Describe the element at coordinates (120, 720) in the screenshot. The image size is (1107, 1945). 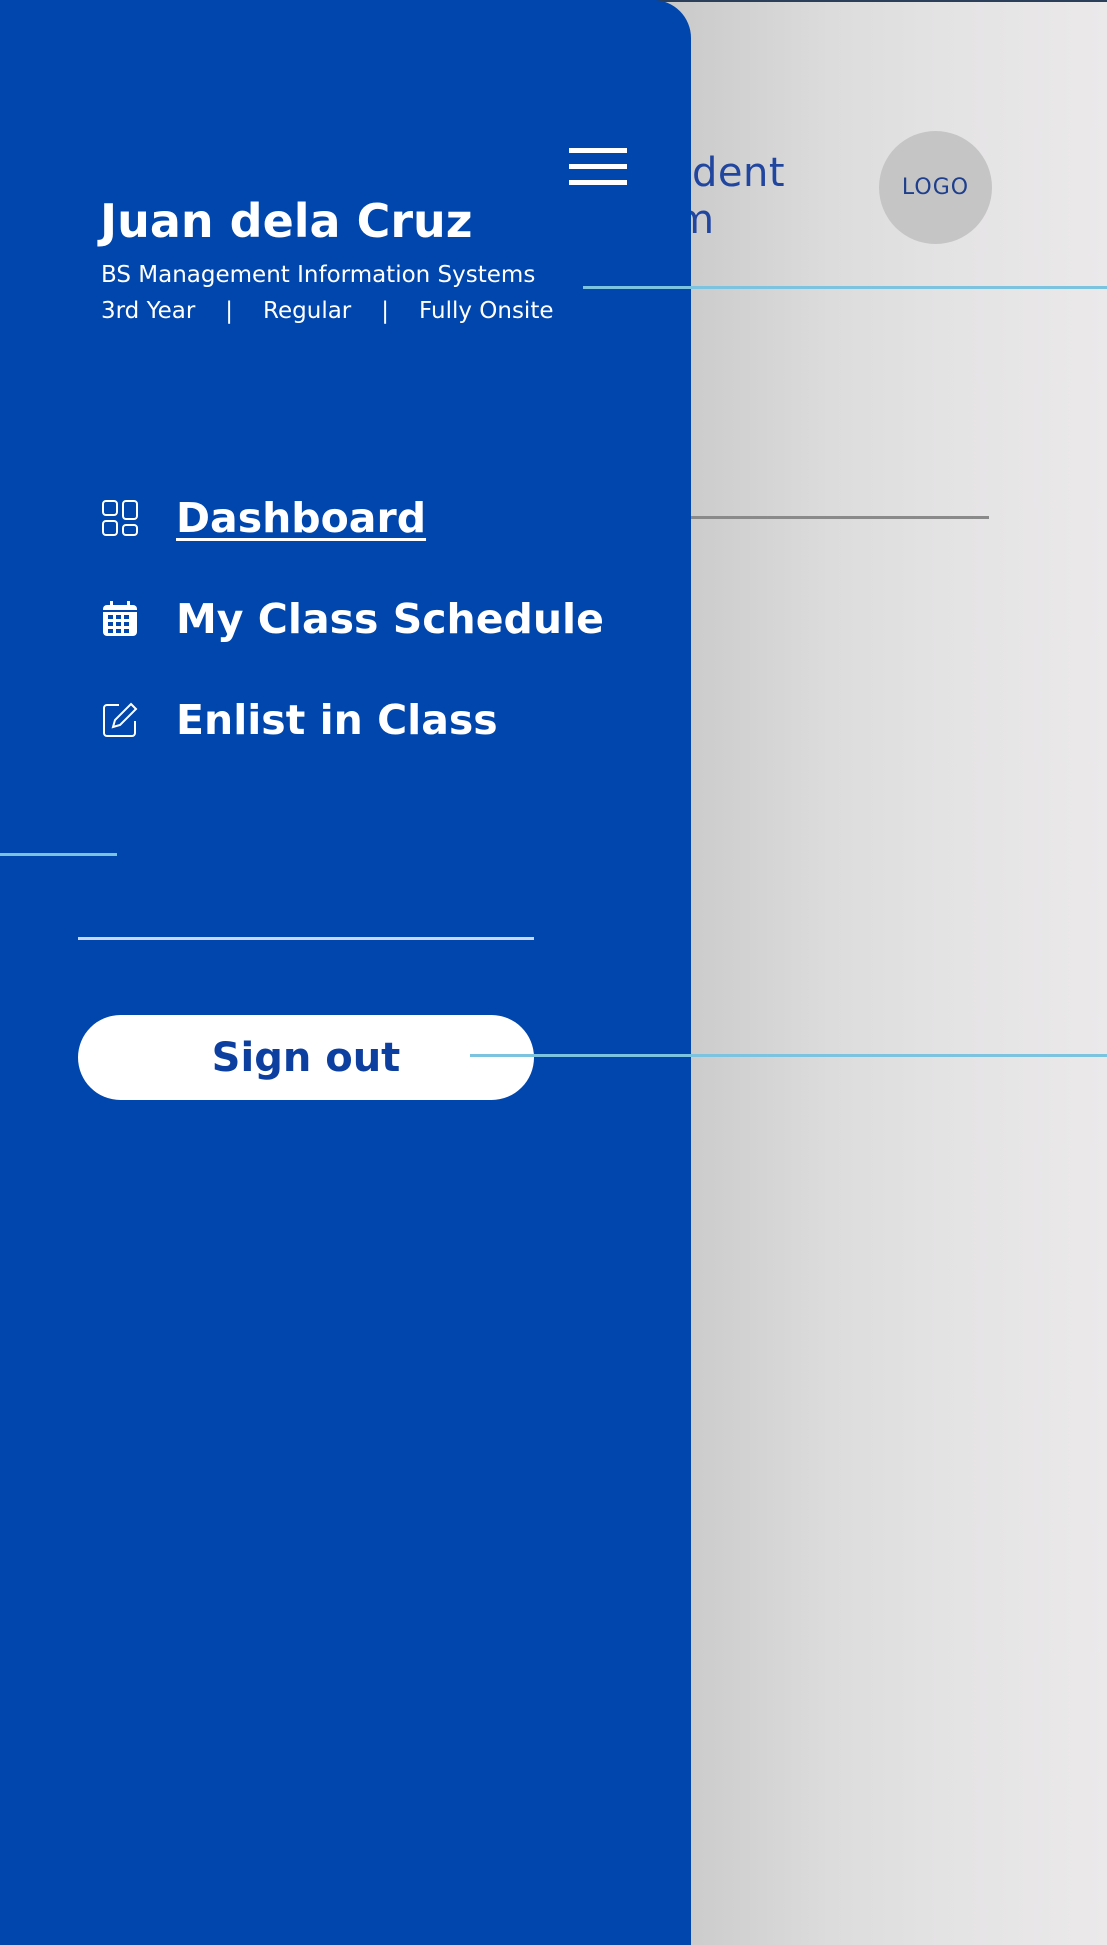
I see `edit-icon` at that location.